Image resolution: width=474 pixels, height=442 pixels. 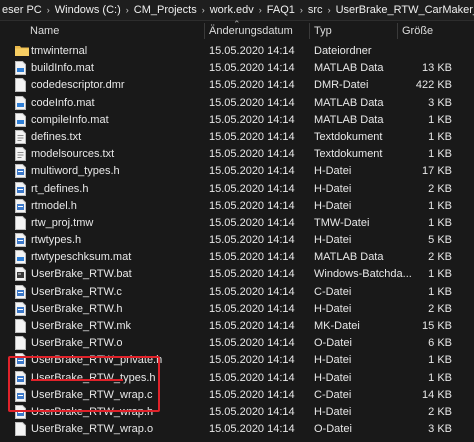 What do you see at coordinates (323, 31) in the screenshot?
I see `column-header-type: Typ` at bounding box center [323, 31].